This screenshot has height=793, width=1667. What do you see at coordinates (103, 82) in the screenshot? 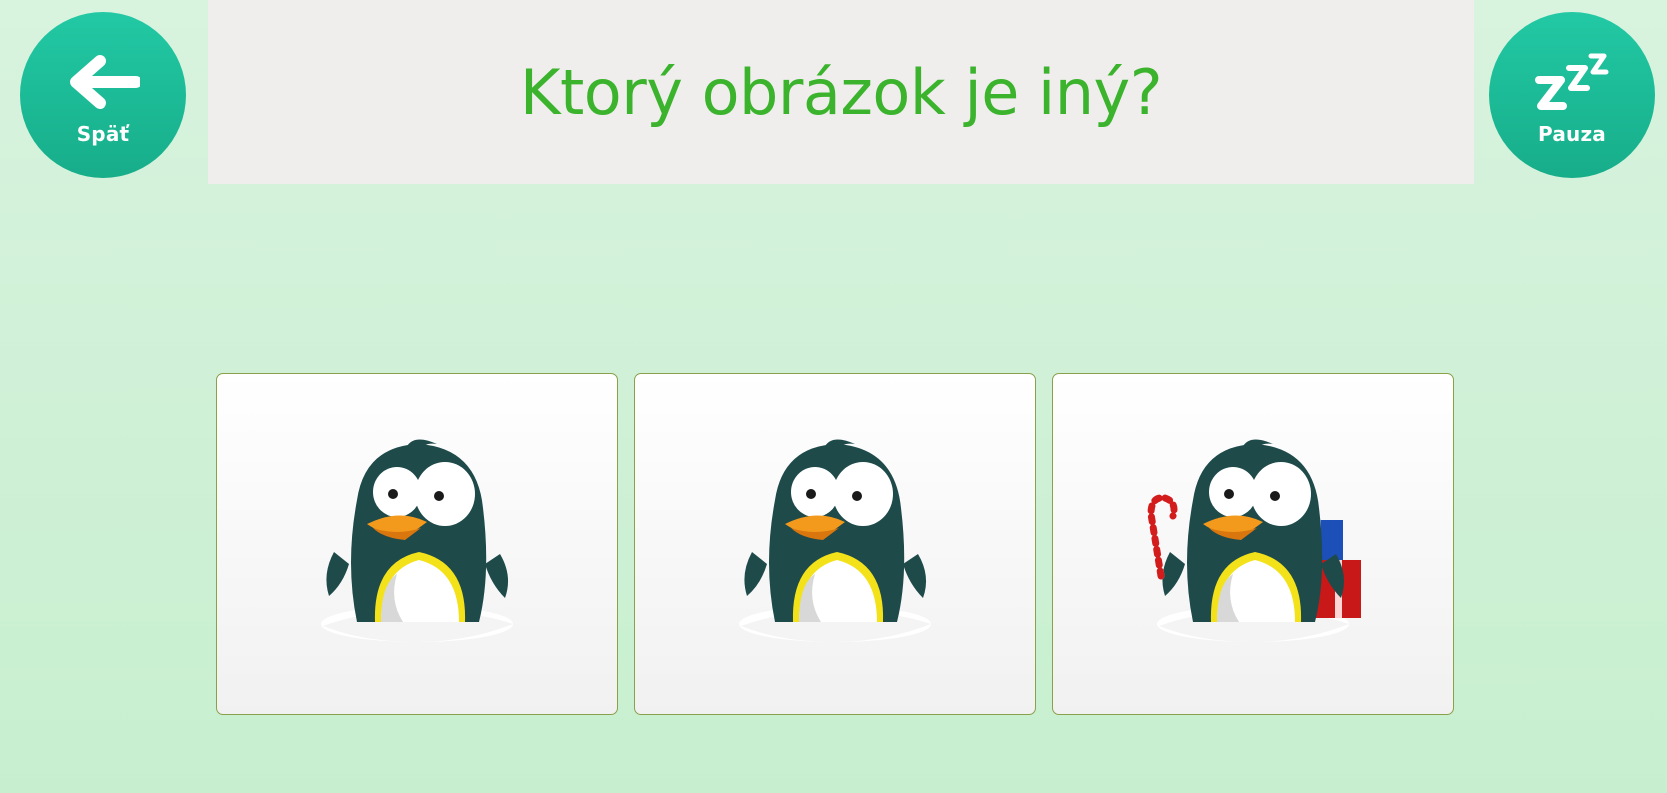
I see `arrow-left-icon` at bounding box center [103, 82].